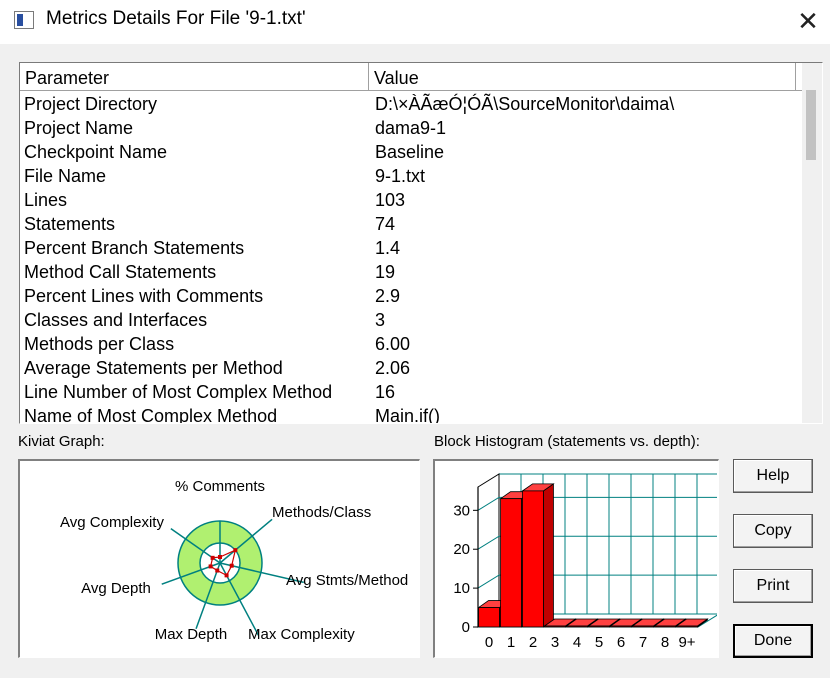  What do you see at coordinates (153, 368) in the screenshot?
I see `parameter-cell: Average Statements per Method` at bounding box center [153, 368].